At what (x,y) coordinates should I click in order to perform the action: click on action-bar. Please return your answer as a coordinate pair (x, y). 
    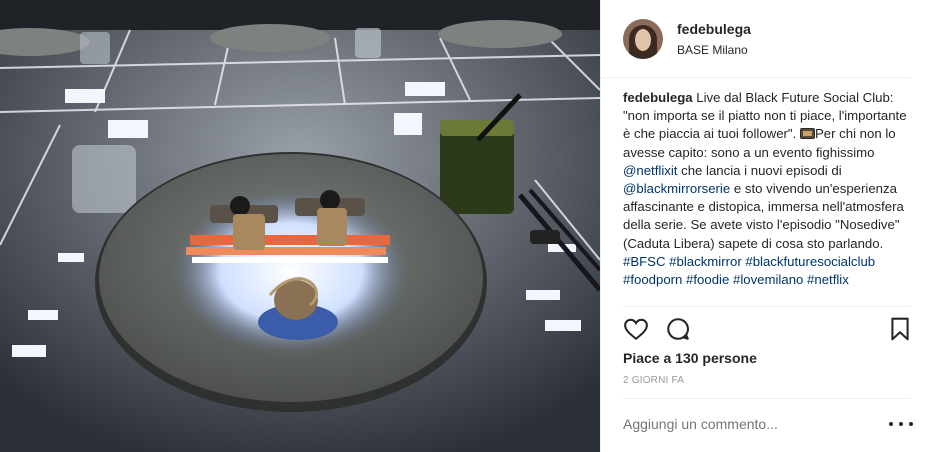
    Looking at the image, I should click on (767, 330).